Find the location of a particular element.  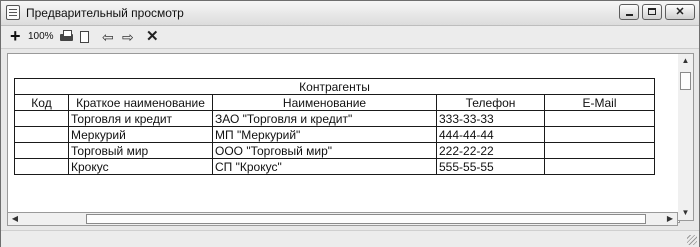

arrow-right-icon: ⇨ is located at coordinates (128, 37).